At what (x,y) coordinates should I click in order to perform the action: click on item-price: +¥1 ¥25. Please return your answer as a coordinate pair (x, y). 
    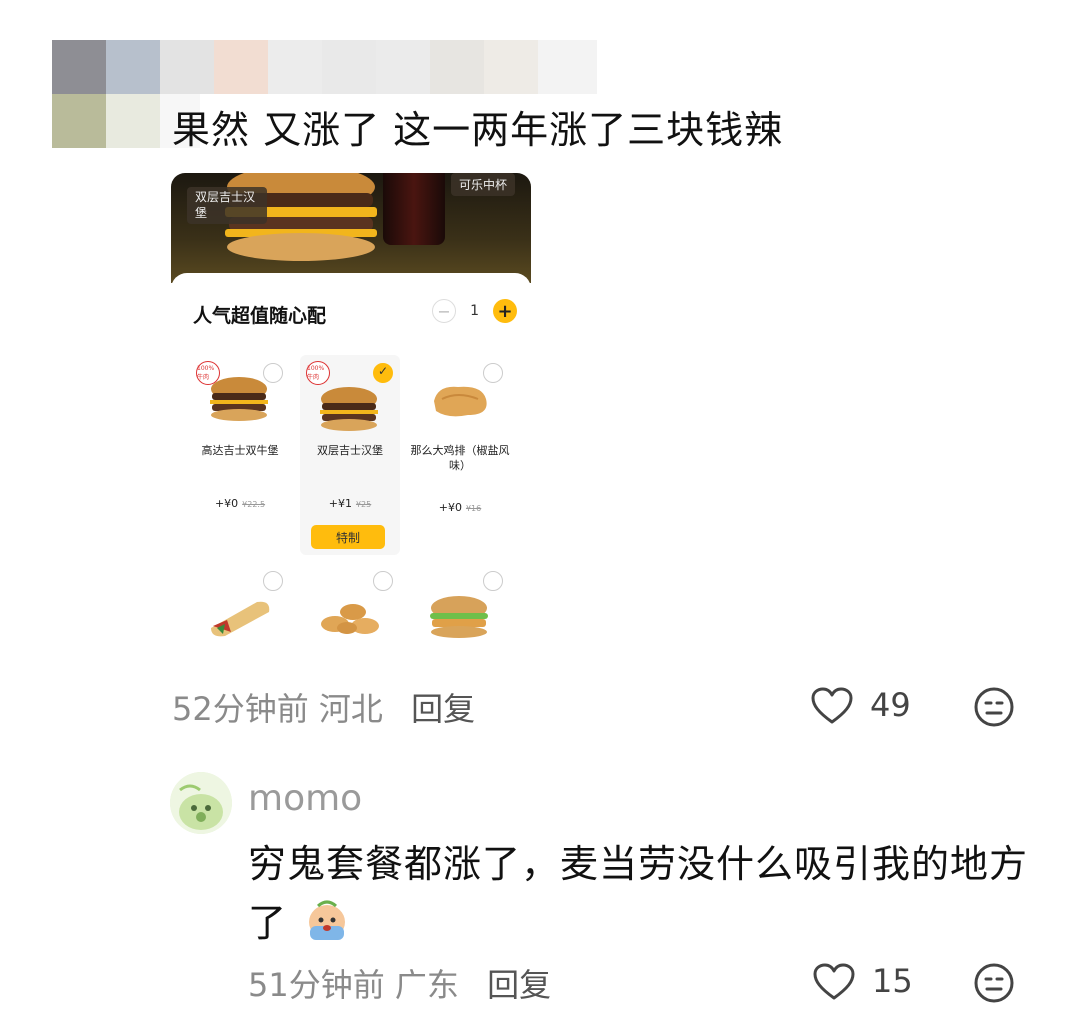
    Looking at the image, I should click on (350, 503).